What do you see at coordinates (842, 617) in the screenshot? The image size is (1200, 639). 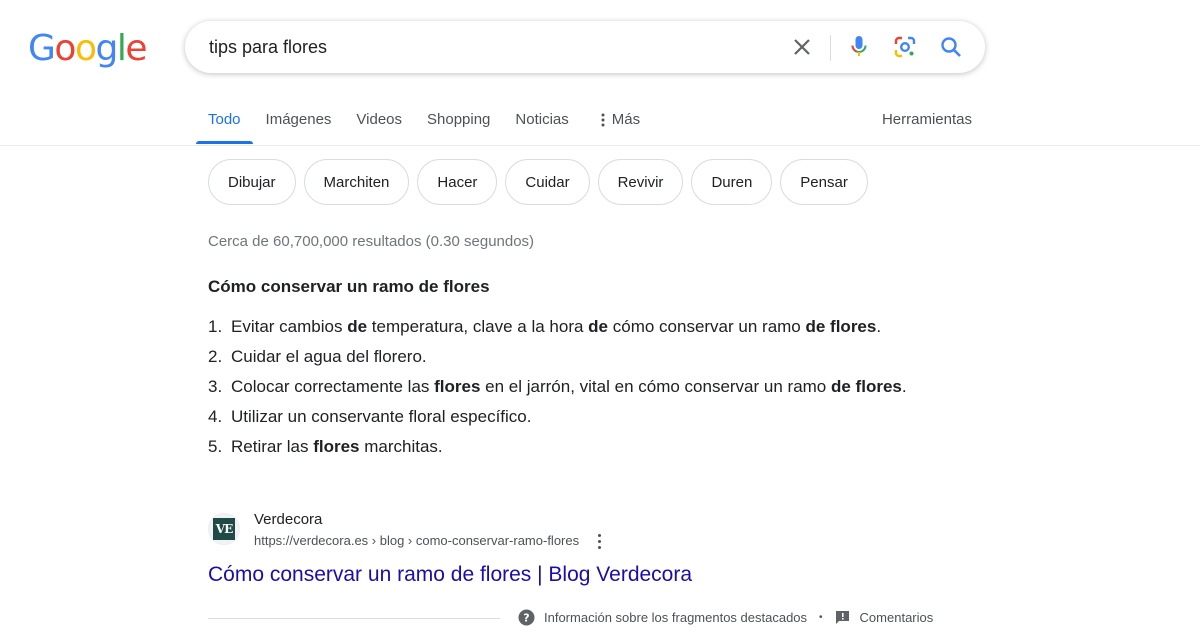 I see `feedback-icon` at bounding box center [842, 617].